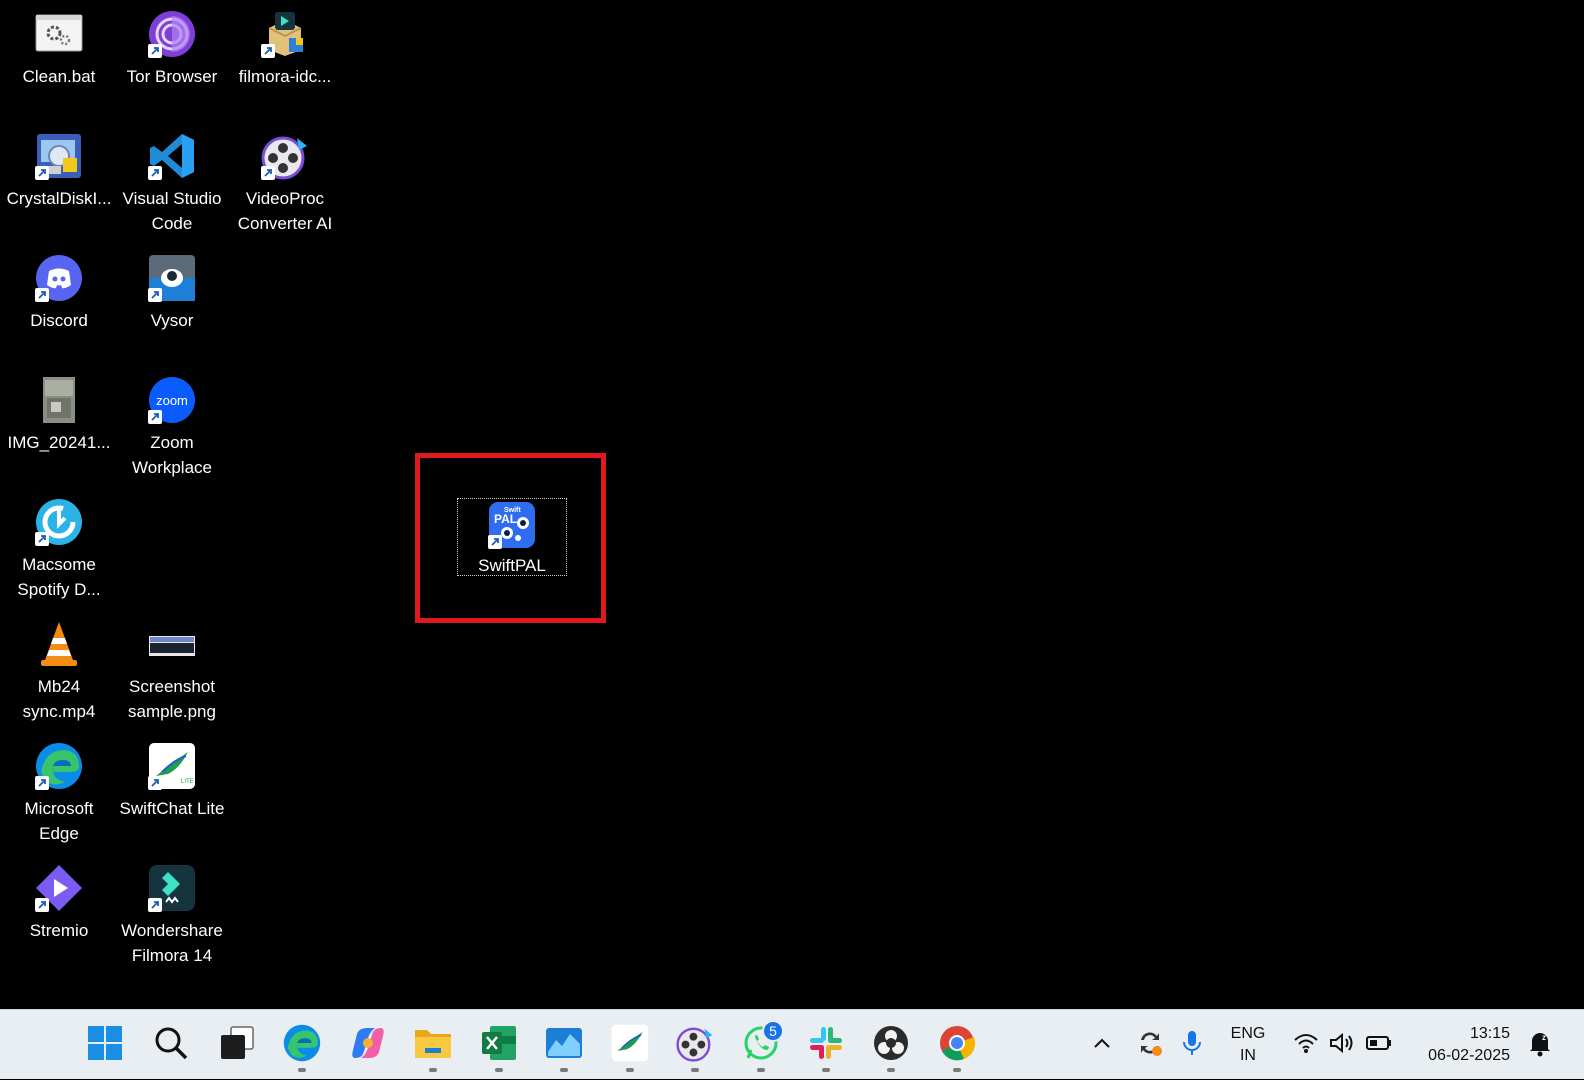 This screenshot has height=1080, width=1584. What do you see at coordinates (1489, 1033) in the screenshot?
I see `clock-time: 13:15` at bounding box center [1489, 1033].